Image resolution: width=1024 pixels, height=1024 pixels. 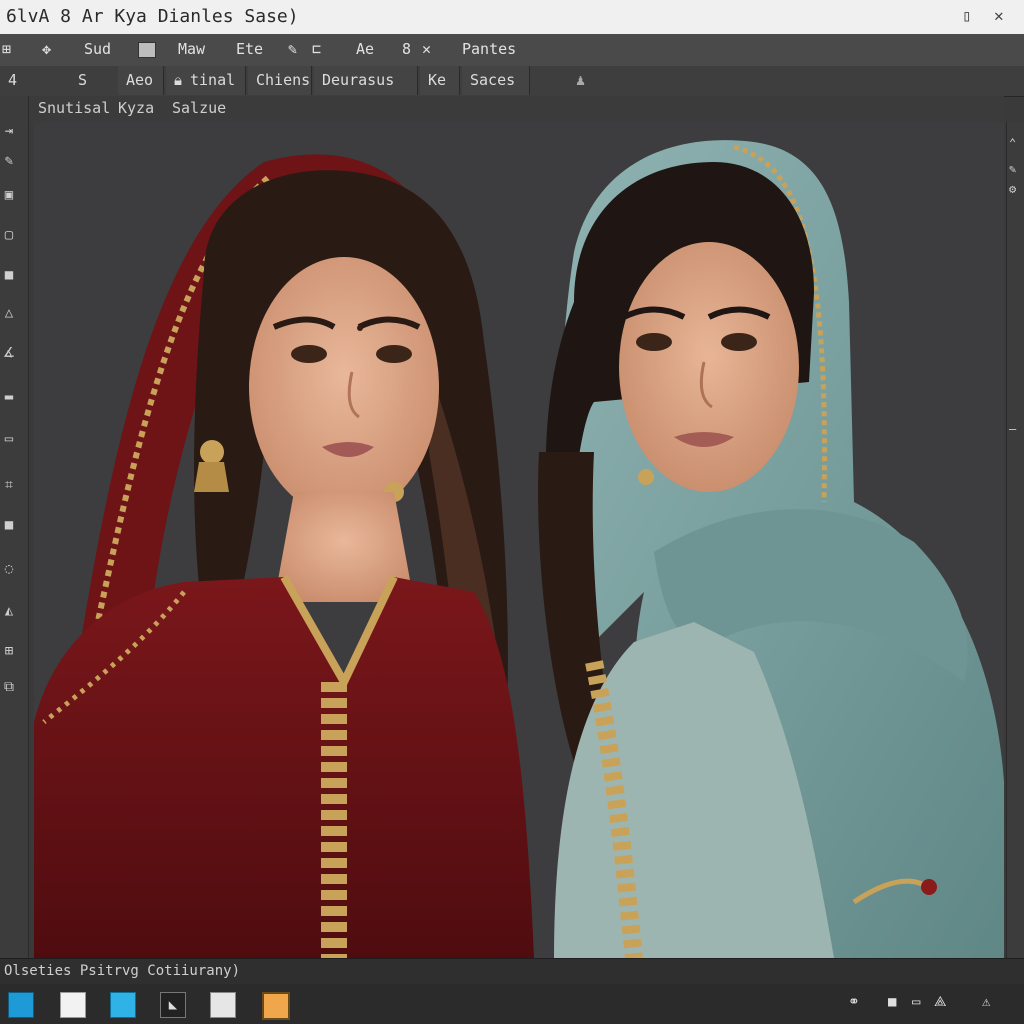 What do you see at coordinates (122, 971) in the screenshot?
I see `status-text: Olseties Psitrvg Cotiiurany)` at bounding box center [122, 971].